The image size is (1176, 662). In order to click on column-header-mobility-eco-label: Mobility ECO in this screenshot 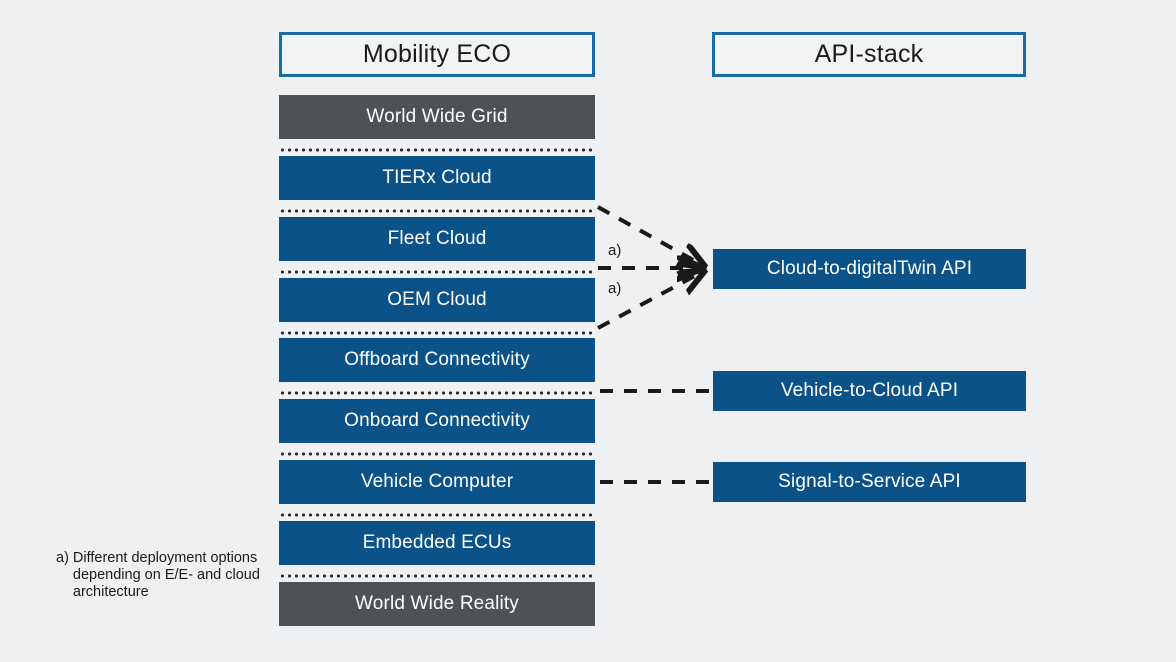, I will do `click(437, 54)`.